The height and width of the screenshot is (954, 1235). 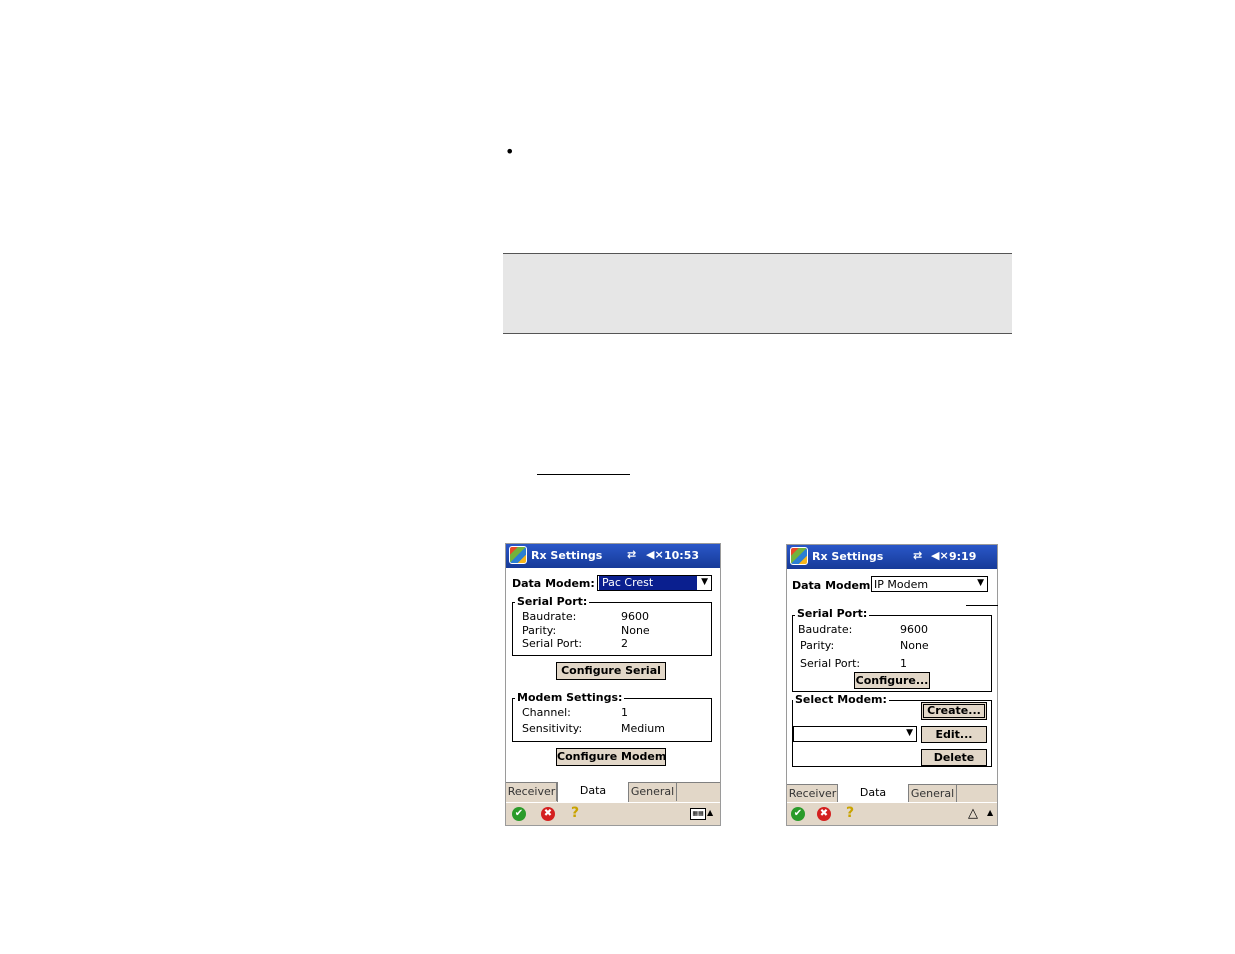 I want to click on data-modem-value: Pac Crest, so click(x=648, y=583).